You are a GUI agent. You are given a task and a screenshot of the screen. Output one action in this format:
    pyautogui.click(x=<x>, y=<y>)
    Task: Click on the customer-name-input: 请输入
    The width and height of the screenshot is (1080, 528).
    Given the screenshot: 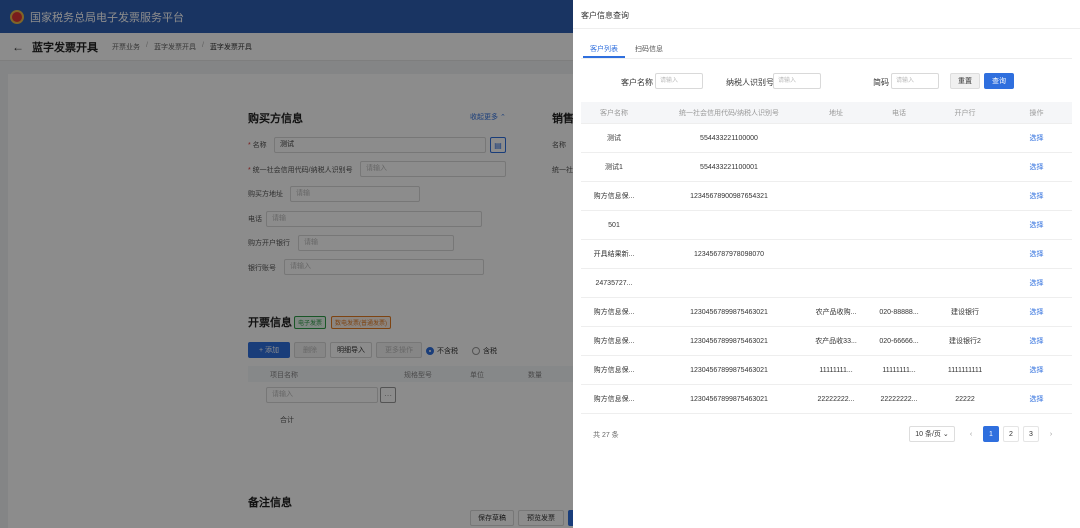 What is the action you would take?
    pyautogui.click(x=679, y=81)
    